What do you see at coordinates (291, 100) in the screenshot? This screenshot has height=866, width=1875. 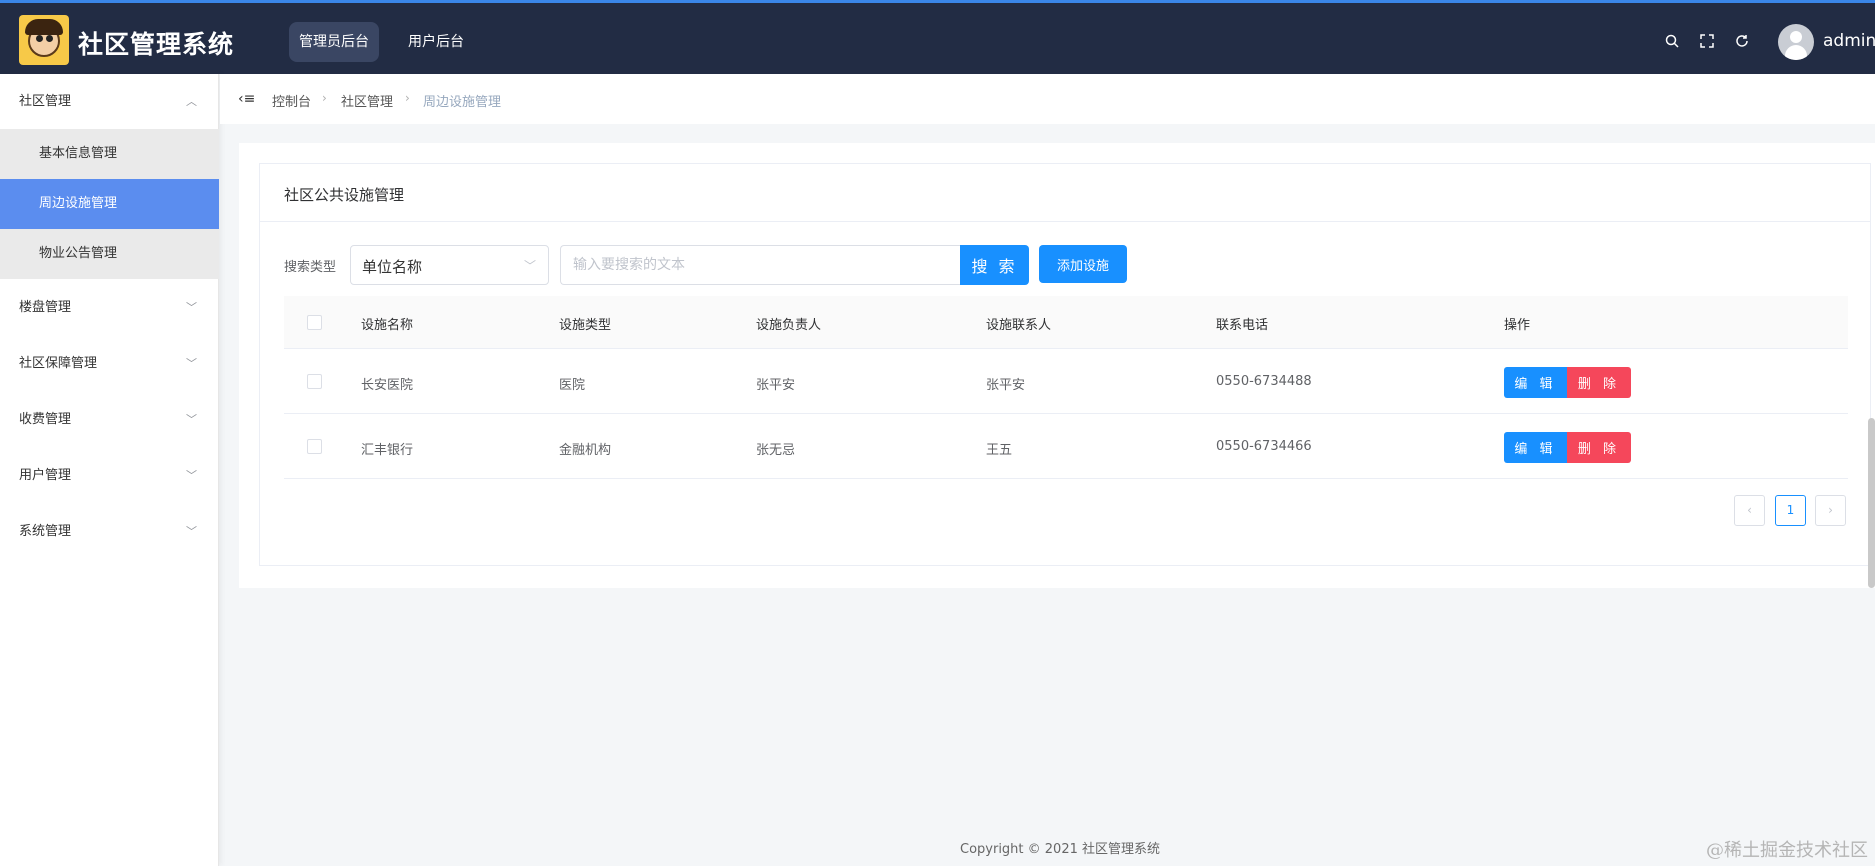 I see `breadcrumb-item-dashboard: 控制台` at bounding box center [291, 100].